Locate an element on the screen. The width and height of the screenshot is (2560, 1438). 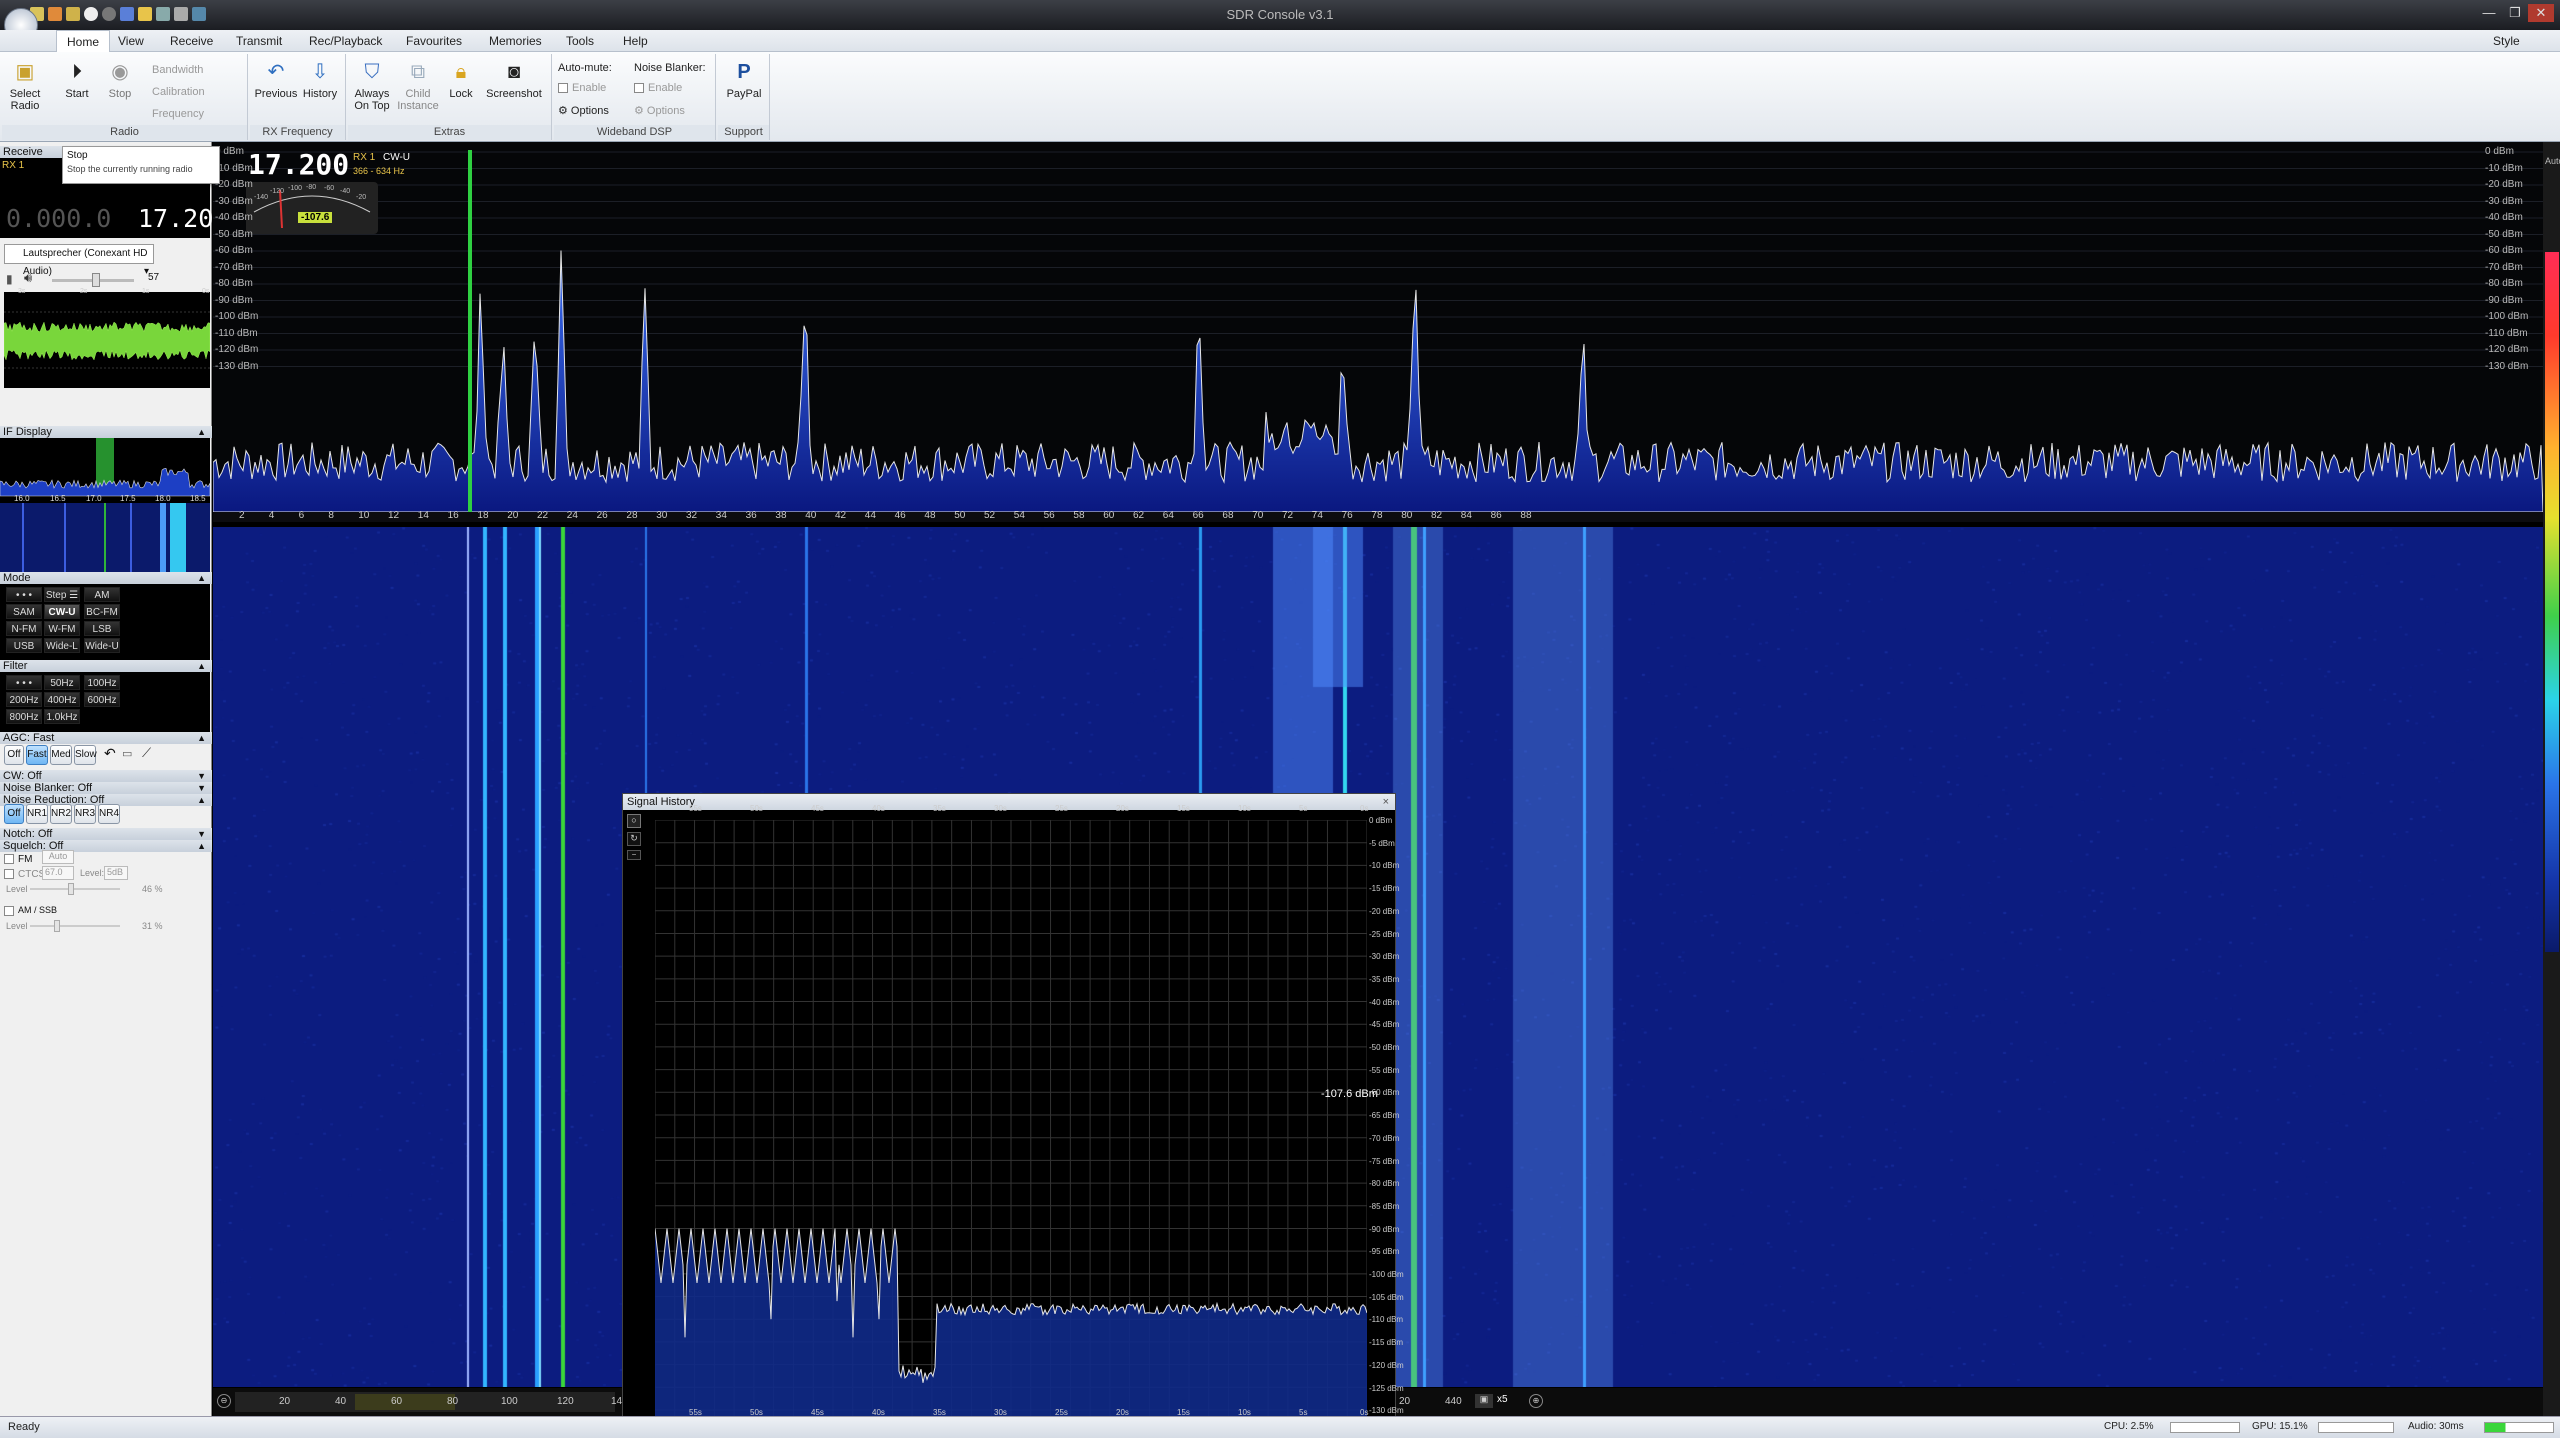
automute-options: ⚙ Options is located at coordinates (583, 110).